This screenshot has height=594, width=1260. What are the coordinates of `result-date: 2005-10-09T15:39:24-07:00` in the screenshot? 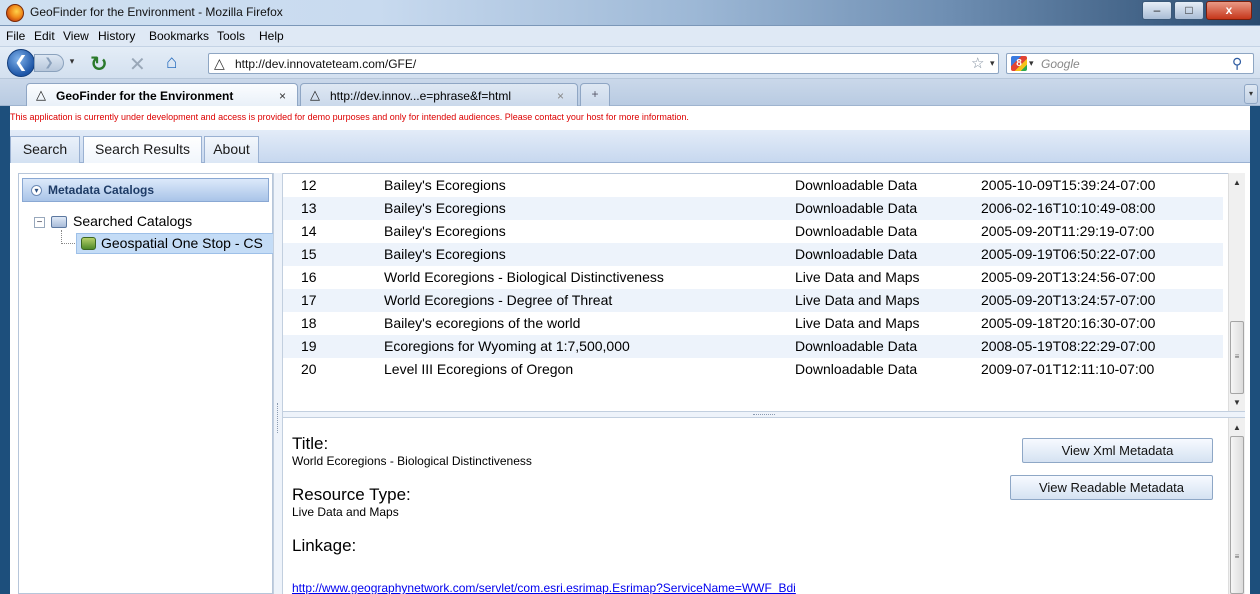 It's located at (1068, 185).